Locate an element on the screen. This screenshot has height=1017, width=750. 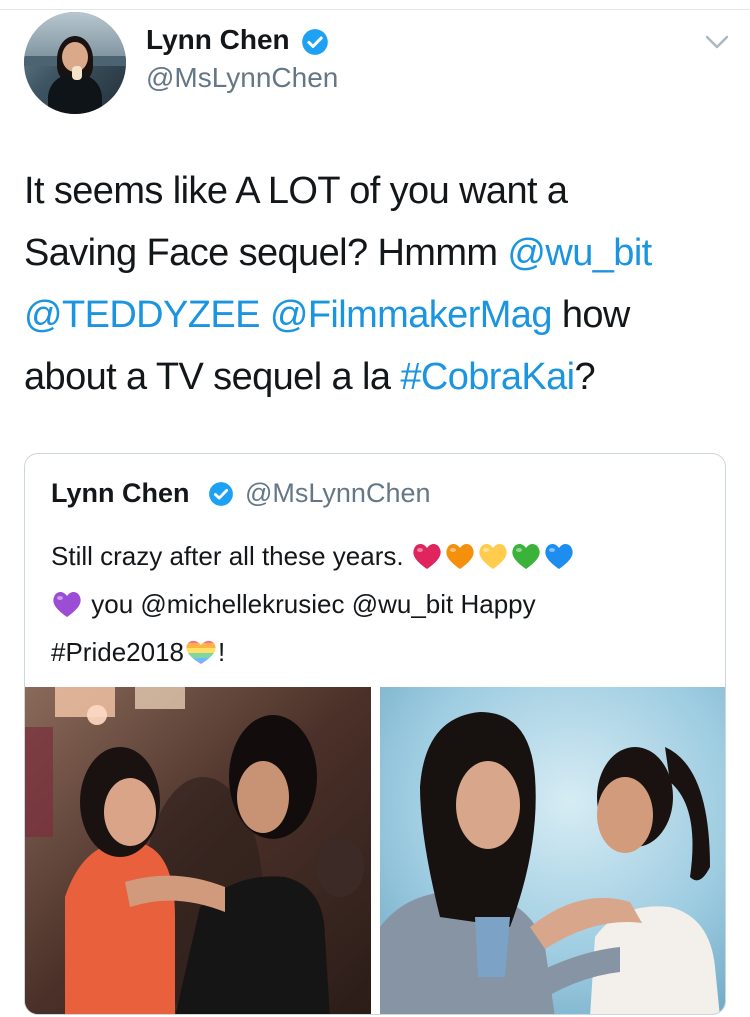
portrait-photo is located at coordinates (552, 850).